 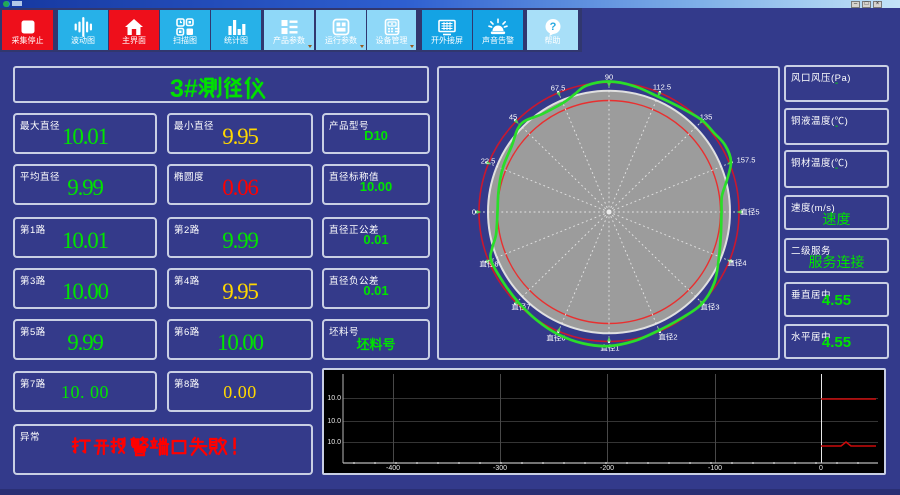 I want to click on svg-text: 157.5, so click(x=746, y=160).